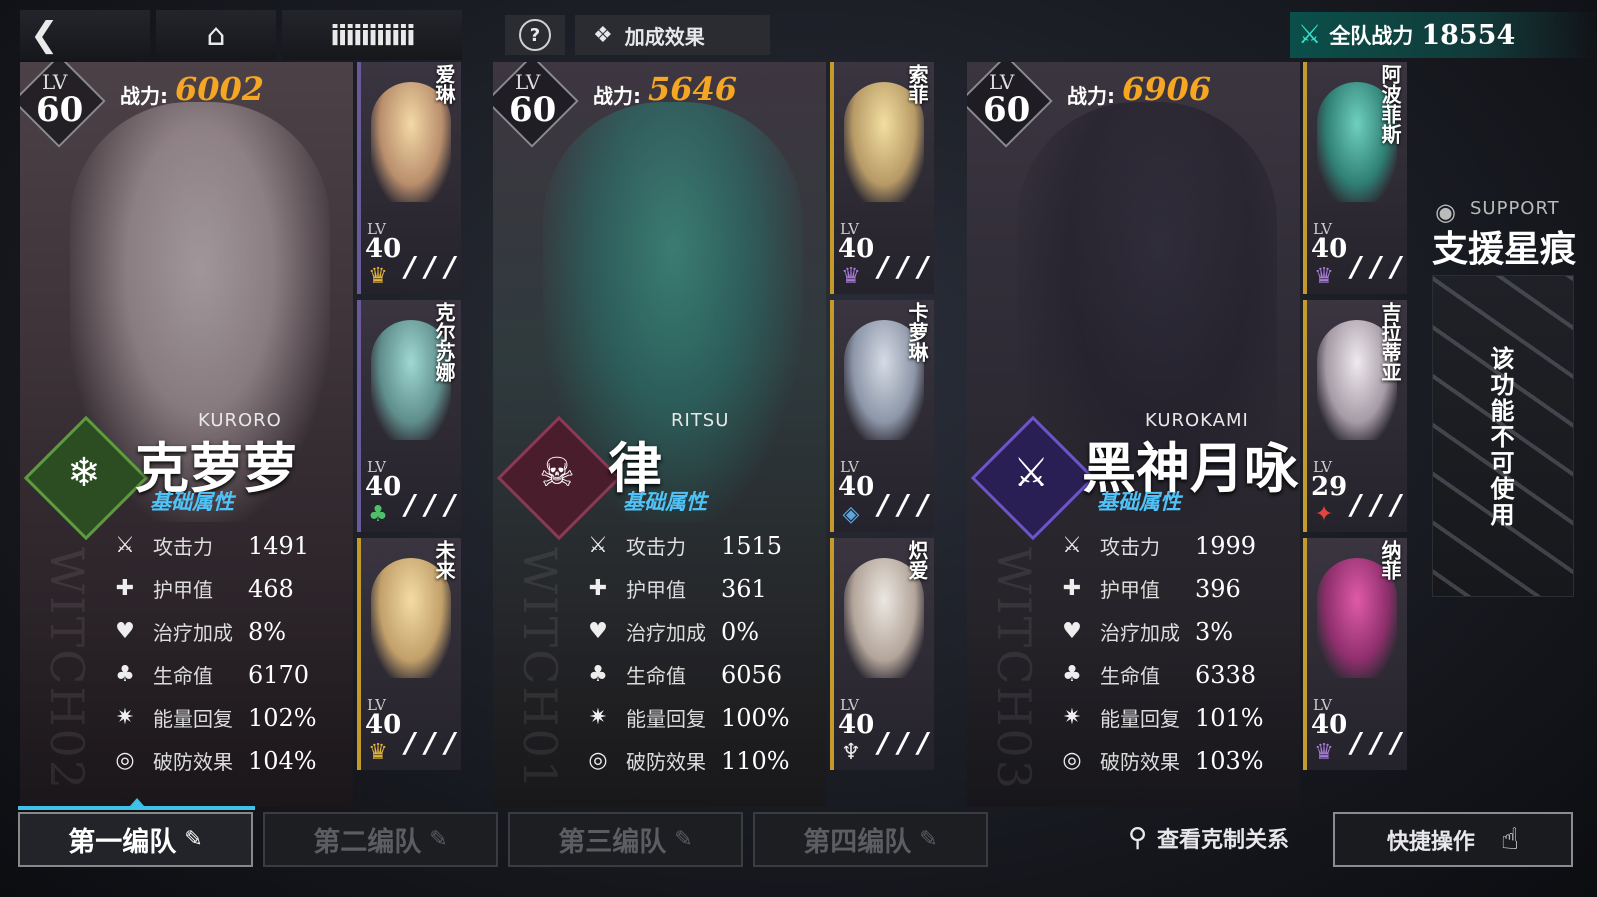 The width and height of the screenshot is (1597, 897). I want to click on tab-team-3: 第三编队 ✎, so click(625, 839).